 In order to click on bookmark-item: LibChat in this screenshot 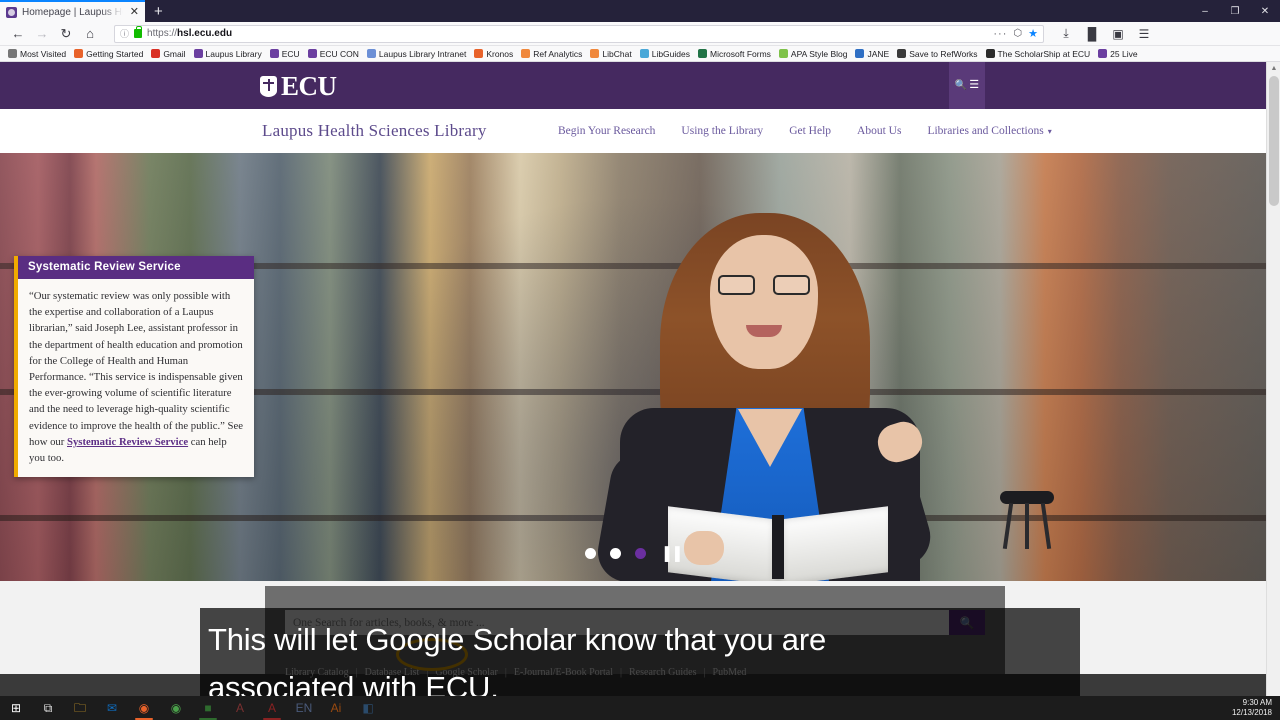, I will do `click(610, 54)`.